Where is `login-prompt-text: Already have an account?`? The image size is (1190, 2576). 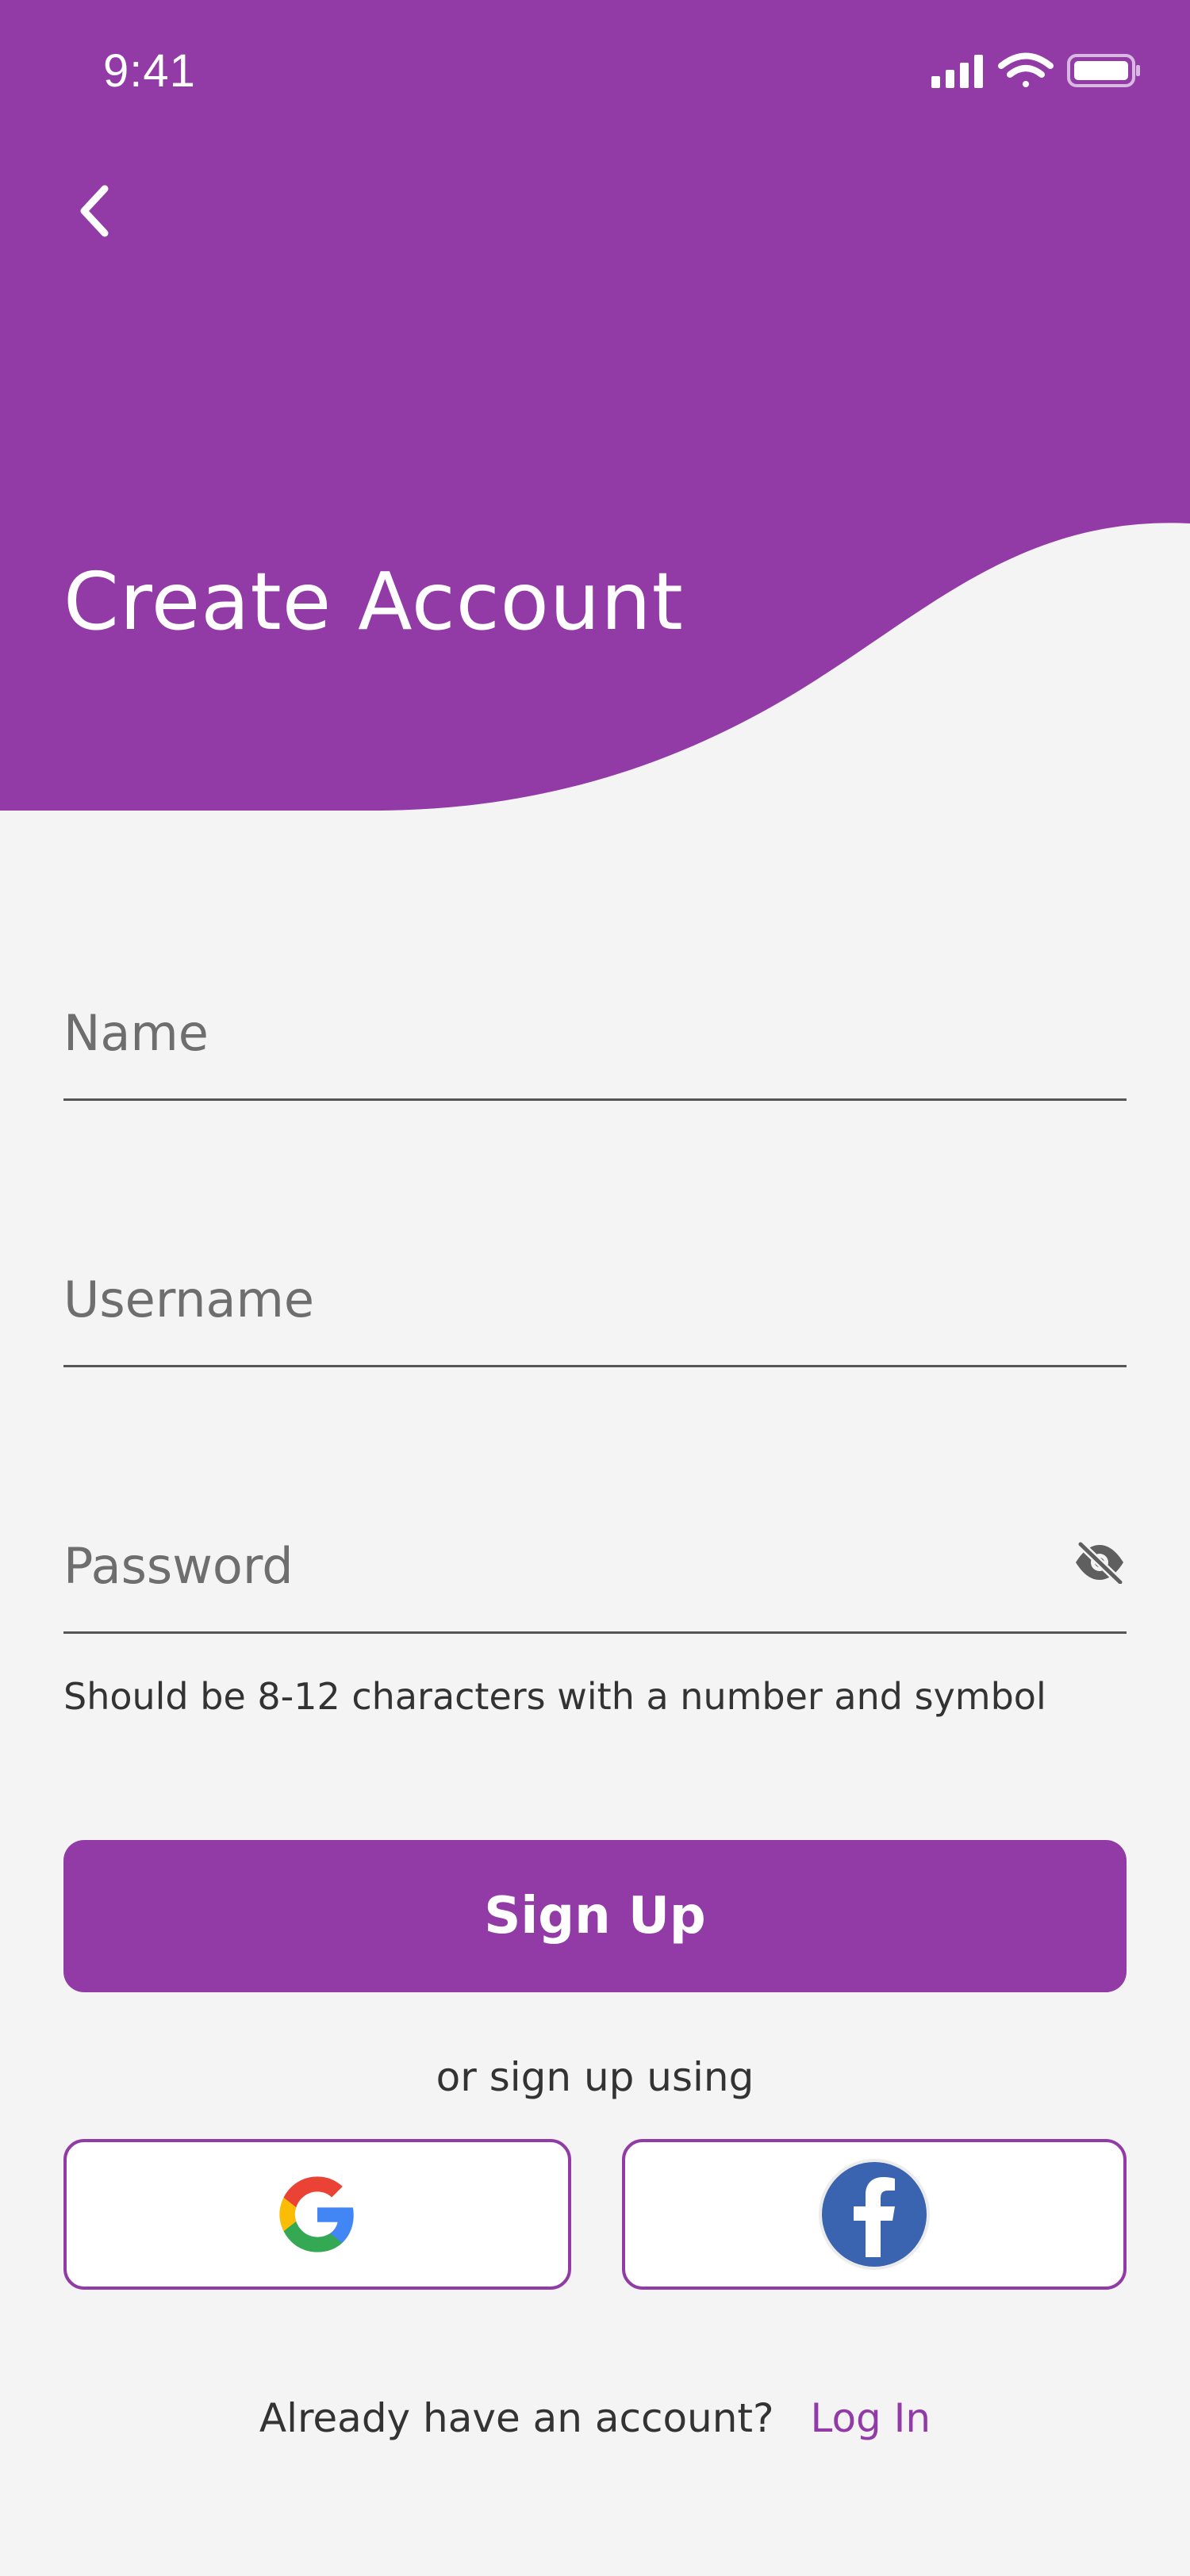 login-prompt-text: Already have an account? is located at coordinates (516, 2418).